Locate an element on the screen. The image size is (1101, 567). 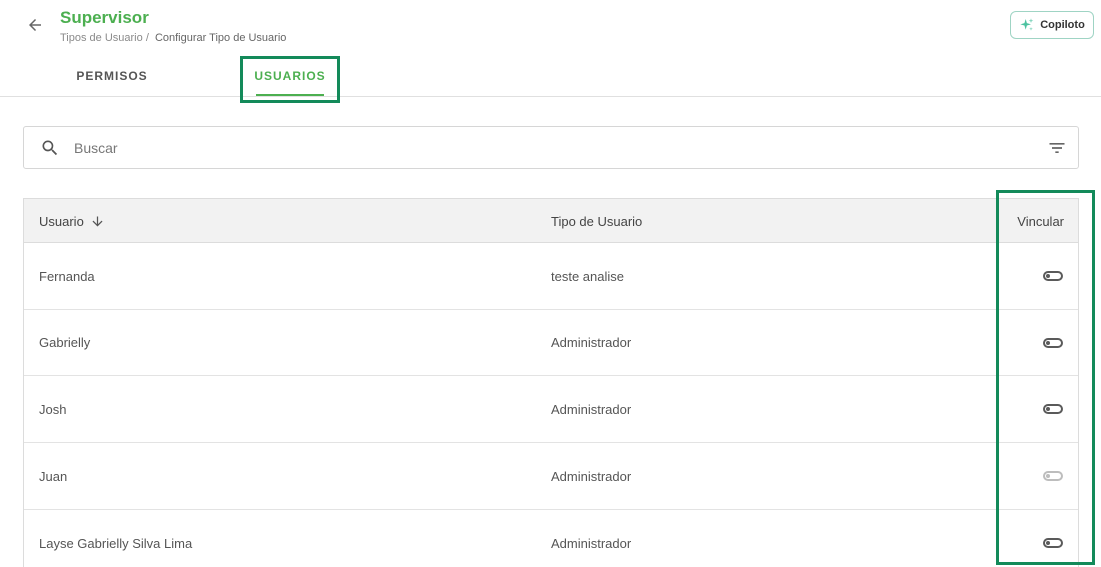
arrow-left-icon is located at coordinates (35, 25).